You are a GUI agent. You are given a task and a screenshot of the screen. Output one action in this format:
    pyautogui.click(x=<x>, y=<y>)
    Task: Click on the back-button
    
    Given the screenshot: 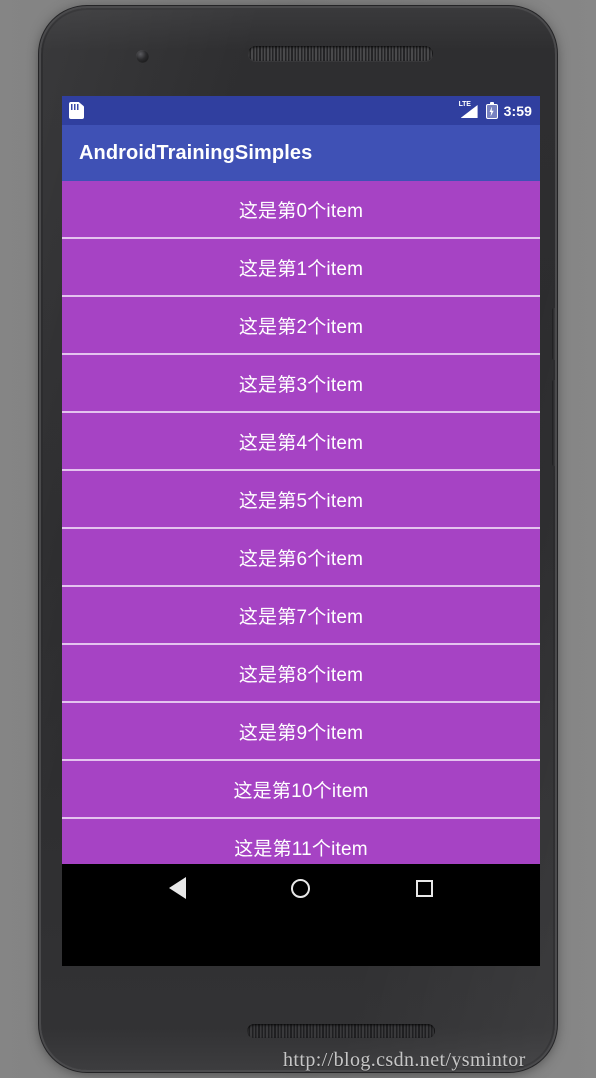 What is the action you would take?
    pyautogui.click(x=178, y=888)
    